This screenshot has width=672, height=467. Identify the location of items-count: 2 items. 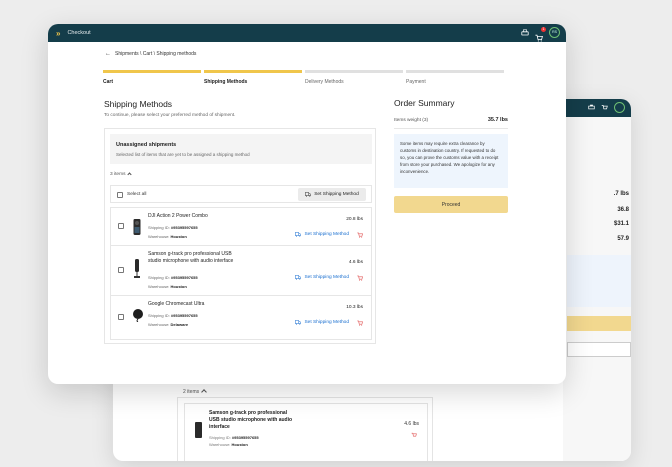
(195, 392).